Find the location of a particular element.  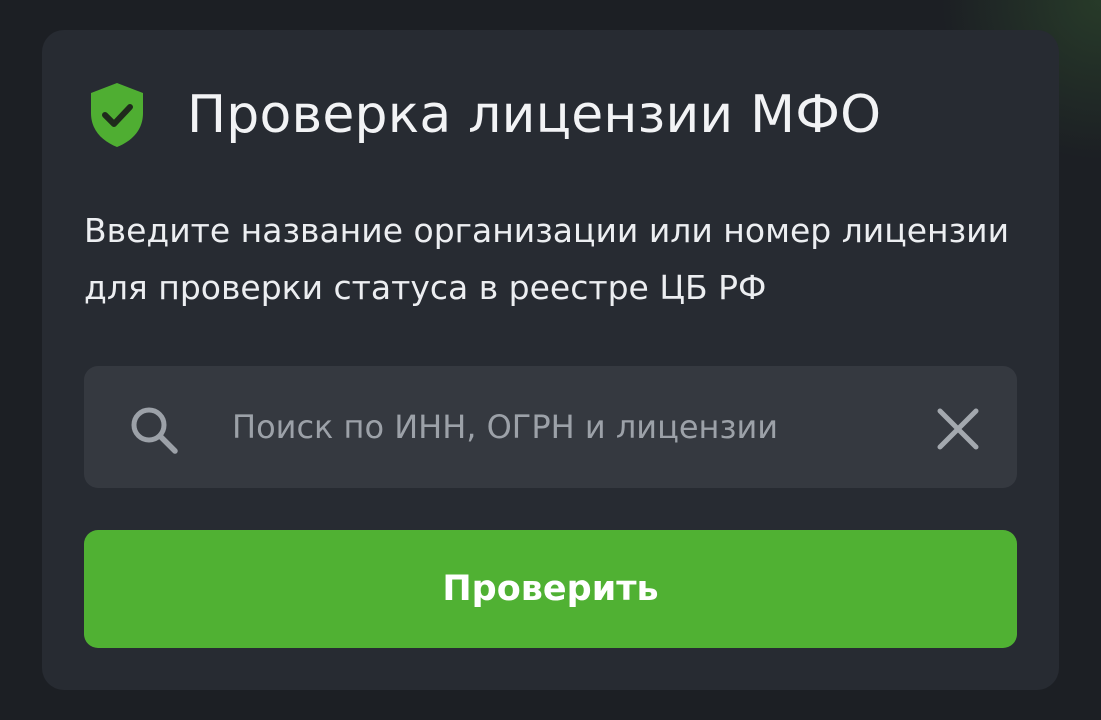

close-icon is located at coordinates (958, 429).